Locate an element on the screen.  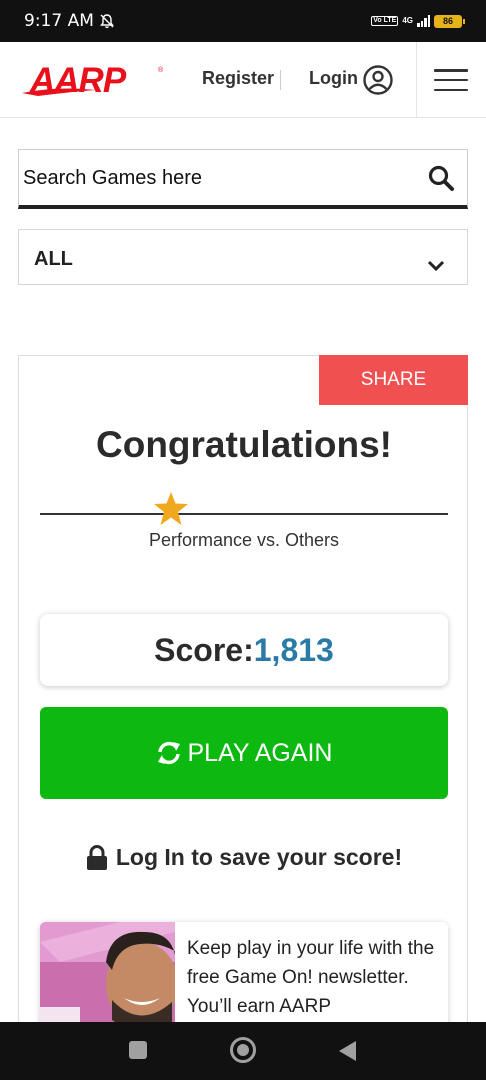
category-dropdown: ALL is located at coordinates (243, 257).